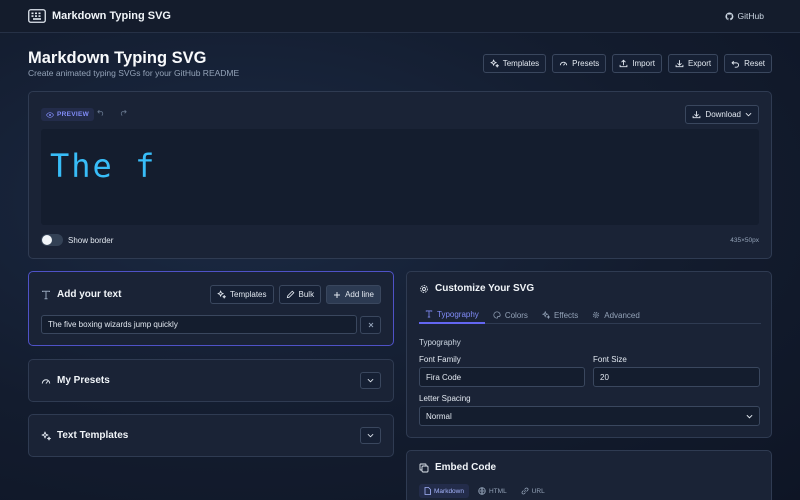 The width and height of the screenshot is (800, 500). What do you see at coordinates (502, 377) in the screenshot?
I see `font-family-input: Fira Code` at bounding box center [502, 377].